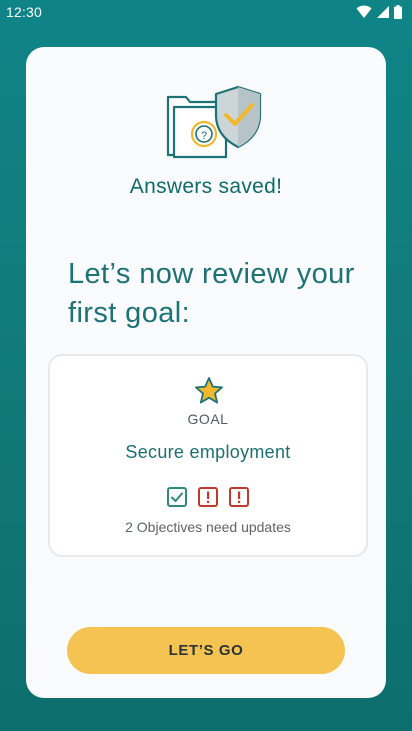 The width and height of the screenshot is (412, 731). What do you see at coordinates (206, 12) in the screenshot?
I see `status-bar: 12:30` at bounding box center [206, 12].